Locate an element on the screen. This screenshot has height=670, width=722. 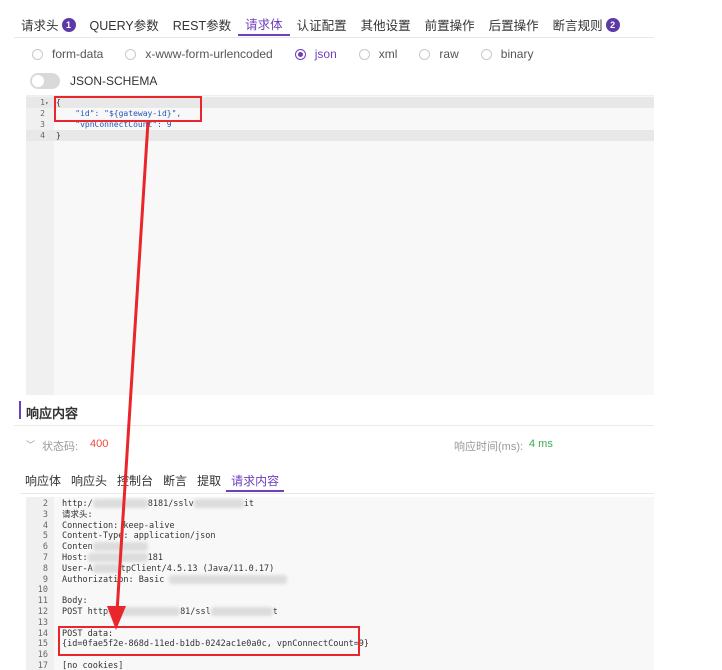
tab-label: REST参数 is located at coordinates (202, 26).